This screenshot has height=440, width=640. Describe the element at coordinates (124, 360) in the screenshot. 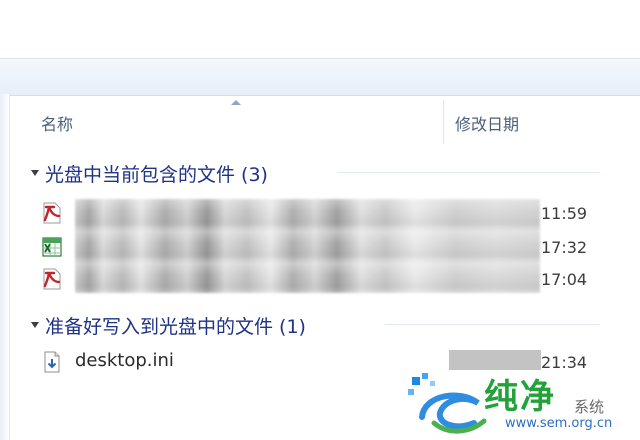

I see `file-name: desktop.ini` at that location.